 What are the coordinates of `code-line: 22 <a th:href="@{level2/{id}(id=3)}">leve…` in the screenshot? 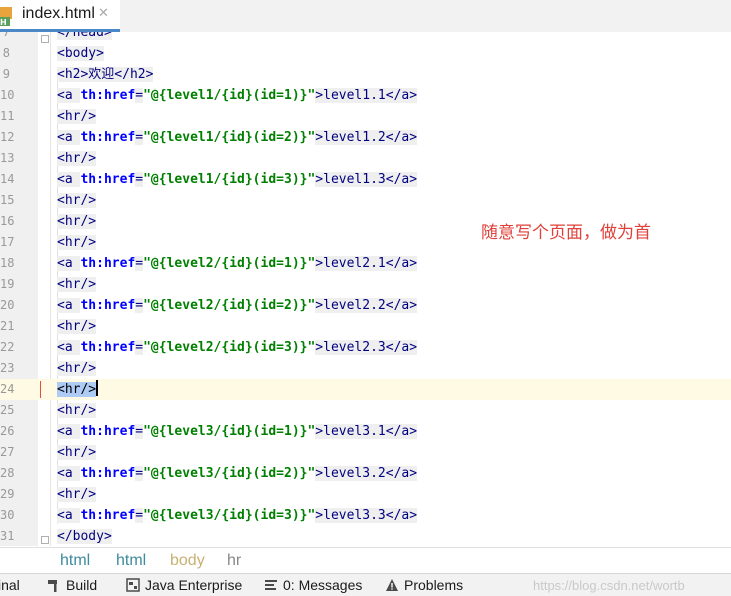 It's located at (365, 347).